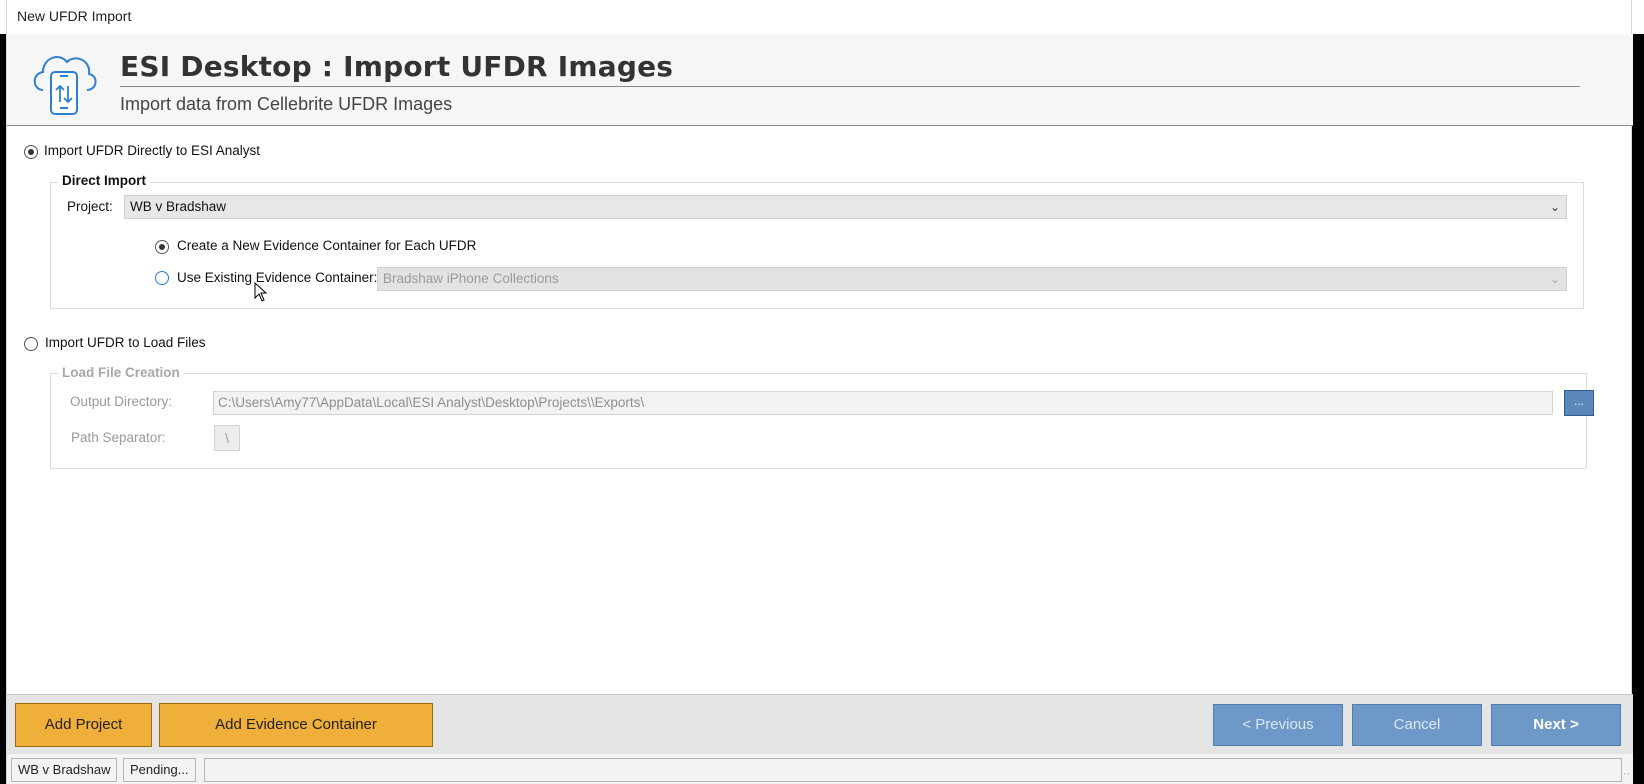 The height and width of the screenshot is (784, 1644). I want to click on window-title: New UFDR Import, so click(74, 16).